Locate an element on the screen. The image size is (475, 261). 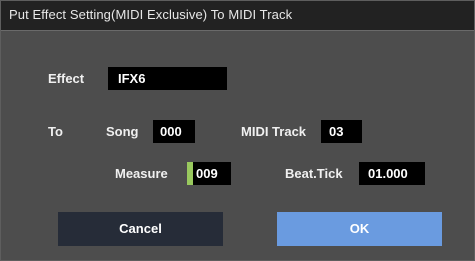
measure-value: 009 is located at coordinates (207, 173).